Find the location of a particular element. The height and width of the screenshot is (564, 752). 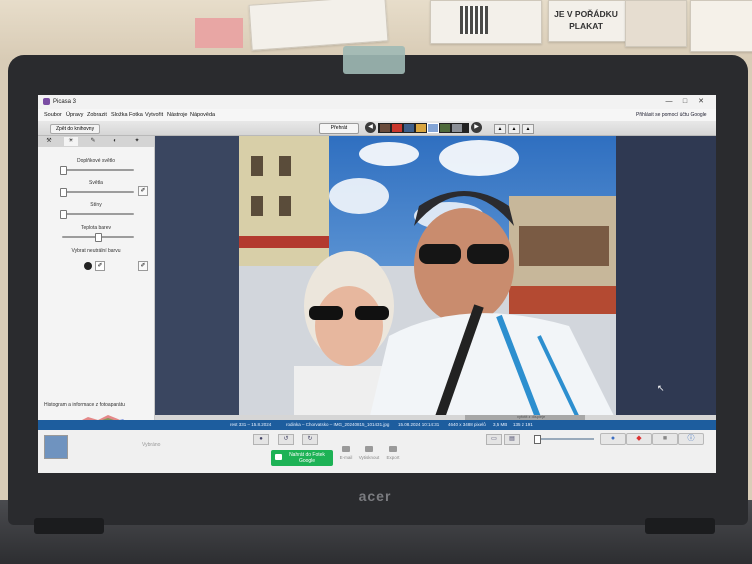

mouse-cursor: ↖ is located at coordinates (661, 388).